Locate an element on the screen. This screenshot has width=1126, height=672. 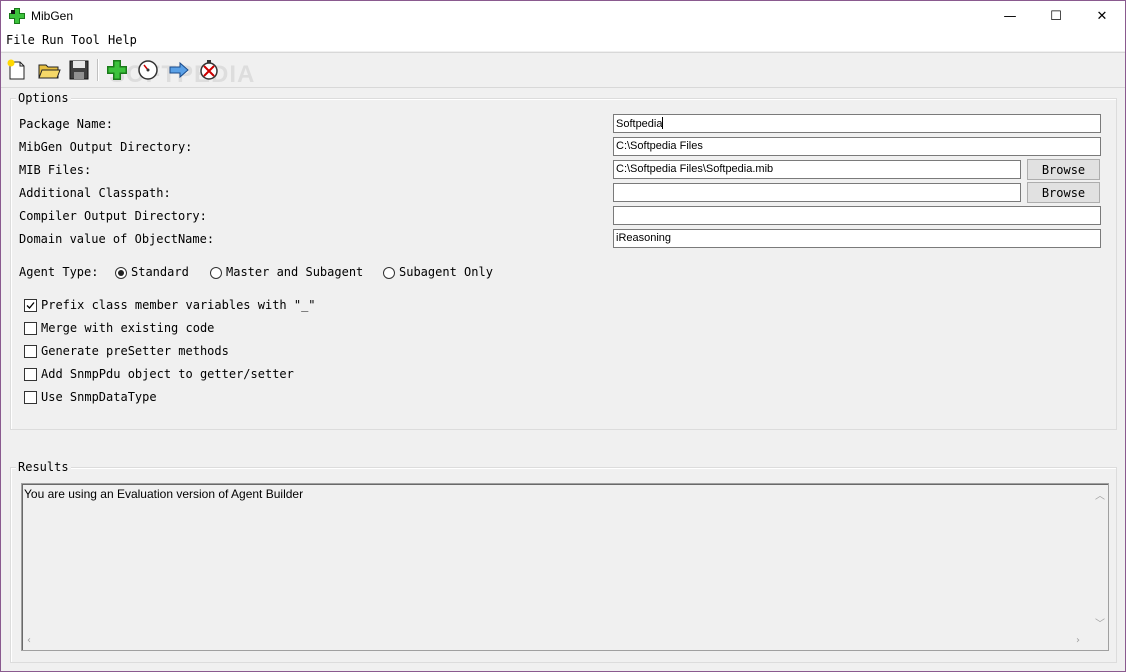
radio-subagent-only is located at coordinates (389, 273).